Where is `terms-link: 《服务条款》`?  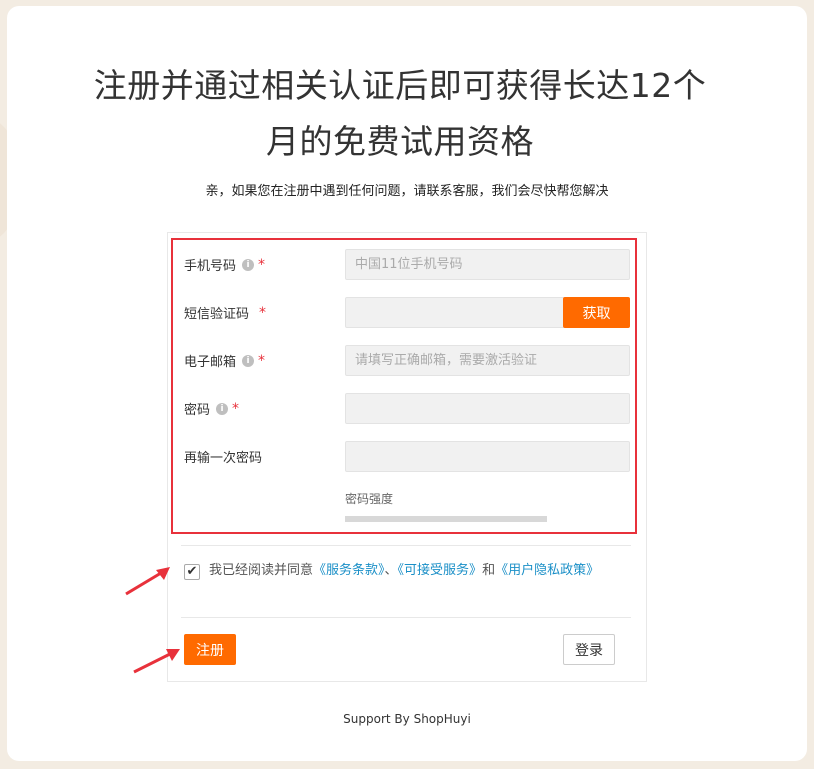 terms-link: 《服务条款》 is located at coordinates (349, 570).